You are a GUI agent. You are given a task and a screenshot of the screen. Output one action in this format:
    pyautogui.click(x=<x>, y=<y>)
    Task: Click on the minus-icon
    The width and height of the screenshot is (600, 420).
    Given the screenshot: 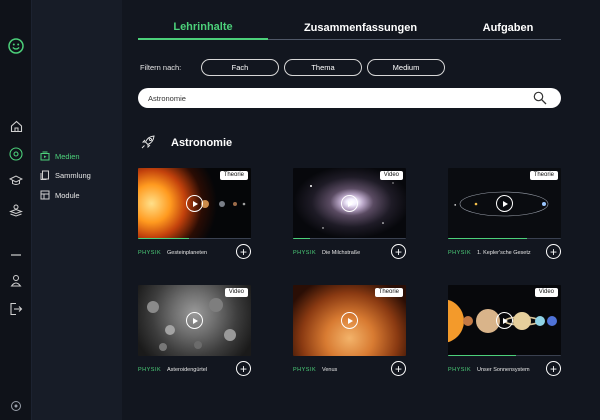 What is the action you would take?
    pyautogui.click(x=16, y=255)
    